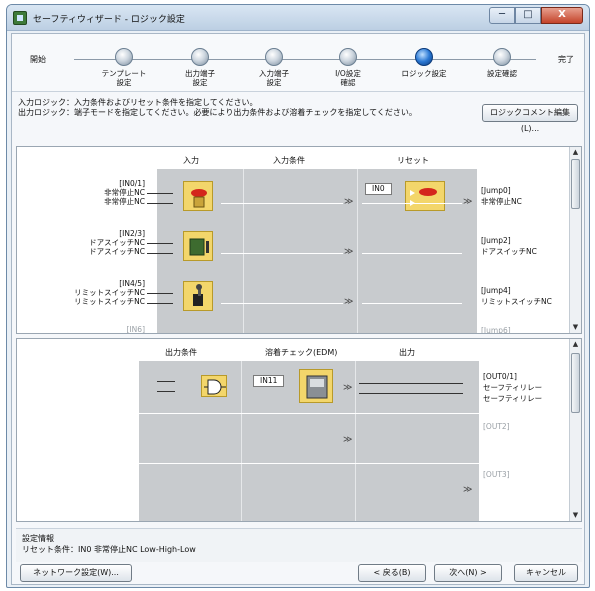  What do you see at coordinates (546, 573) in the screenshot?
I see `cancel-button: キャンセル` at bounding box center [546, 573].